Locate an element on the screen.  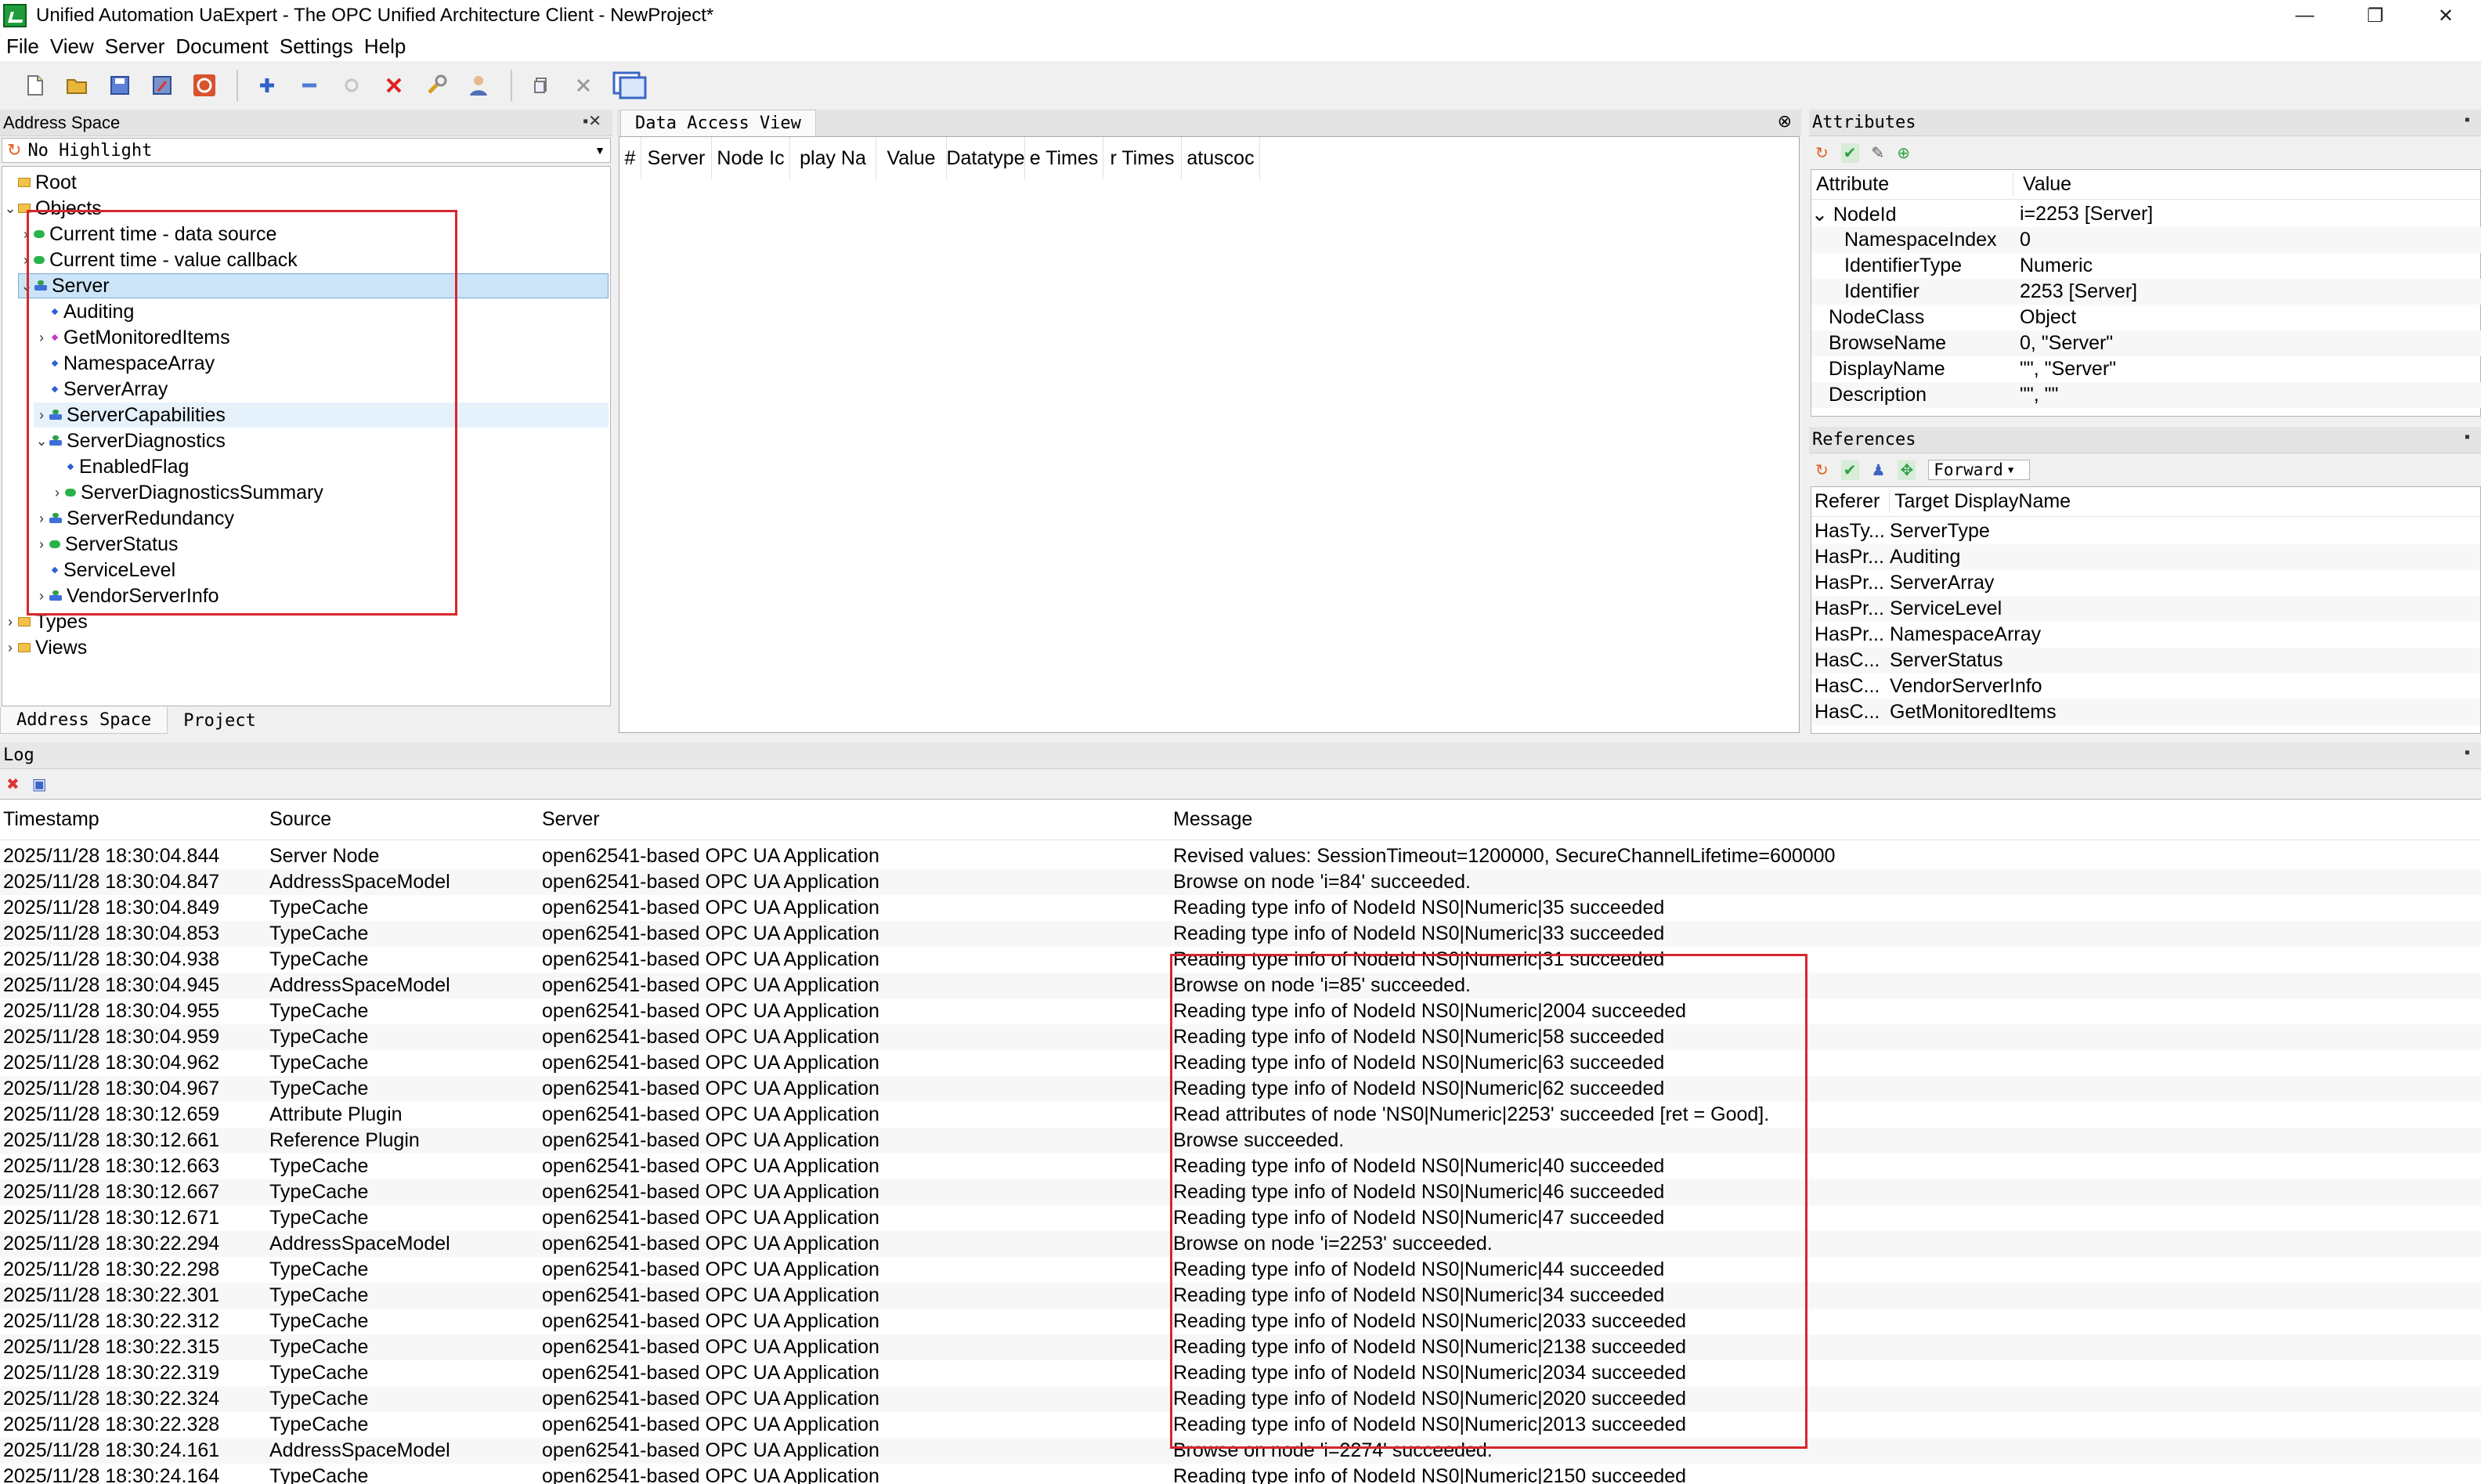
data-access-column-header: r Times is located at coordinates (1143, 158).